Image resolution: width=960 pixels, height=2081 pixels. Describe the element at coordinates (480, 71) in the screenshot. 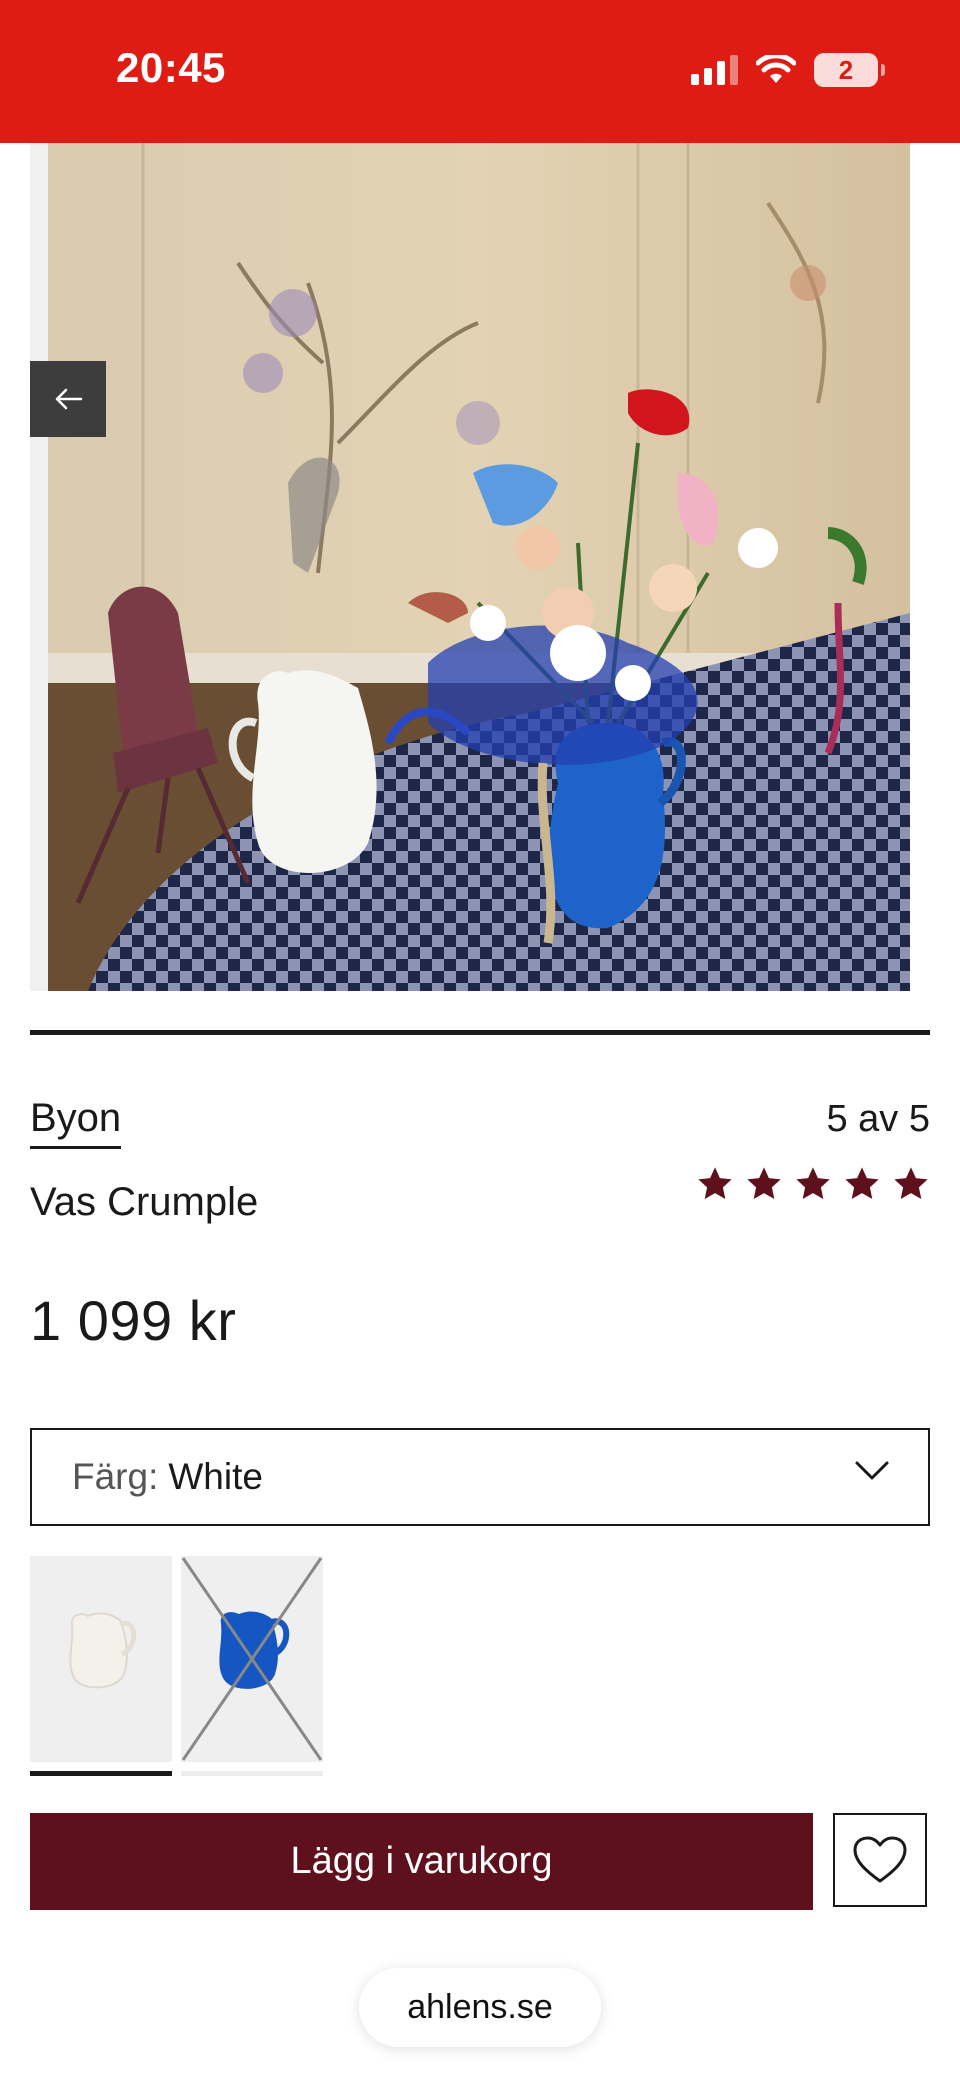

I see `status-bar: 20:45 2` at that location.